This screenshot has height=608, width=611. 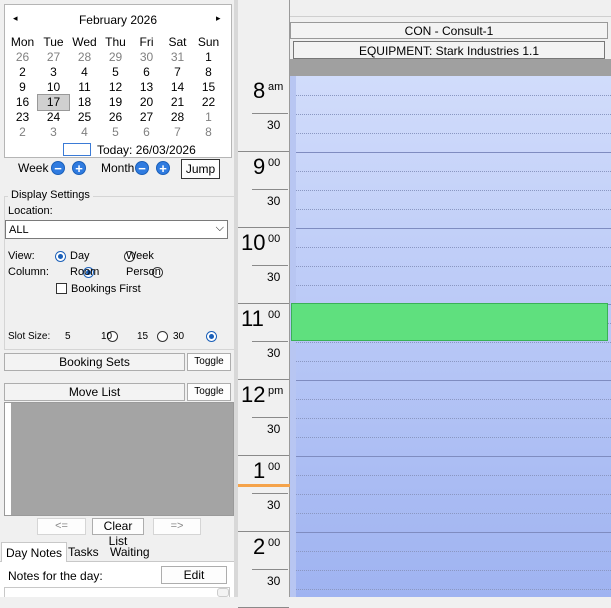 I want to click on move-list-header: Move List, so click(x=94, y=392).